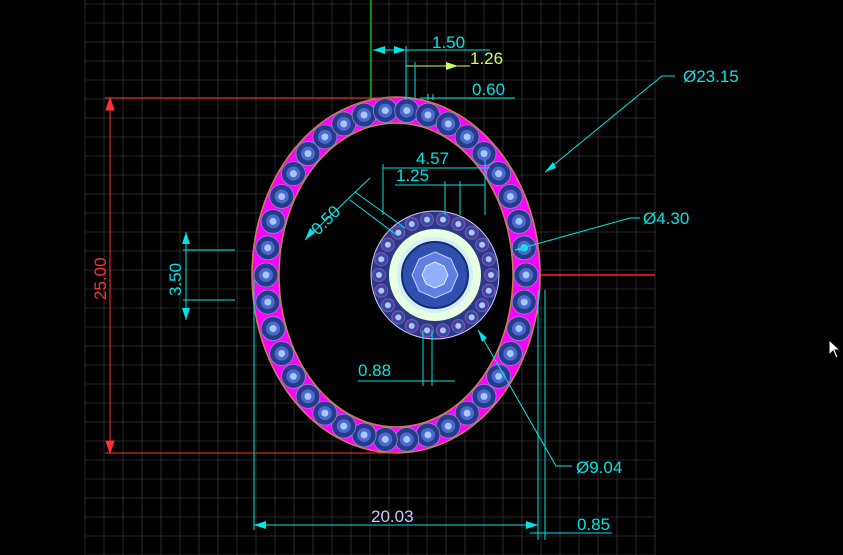  Describe the element at coordinates (486, 58) in the screenshot. I see `dim-text-top-2: 1.26` at that location.